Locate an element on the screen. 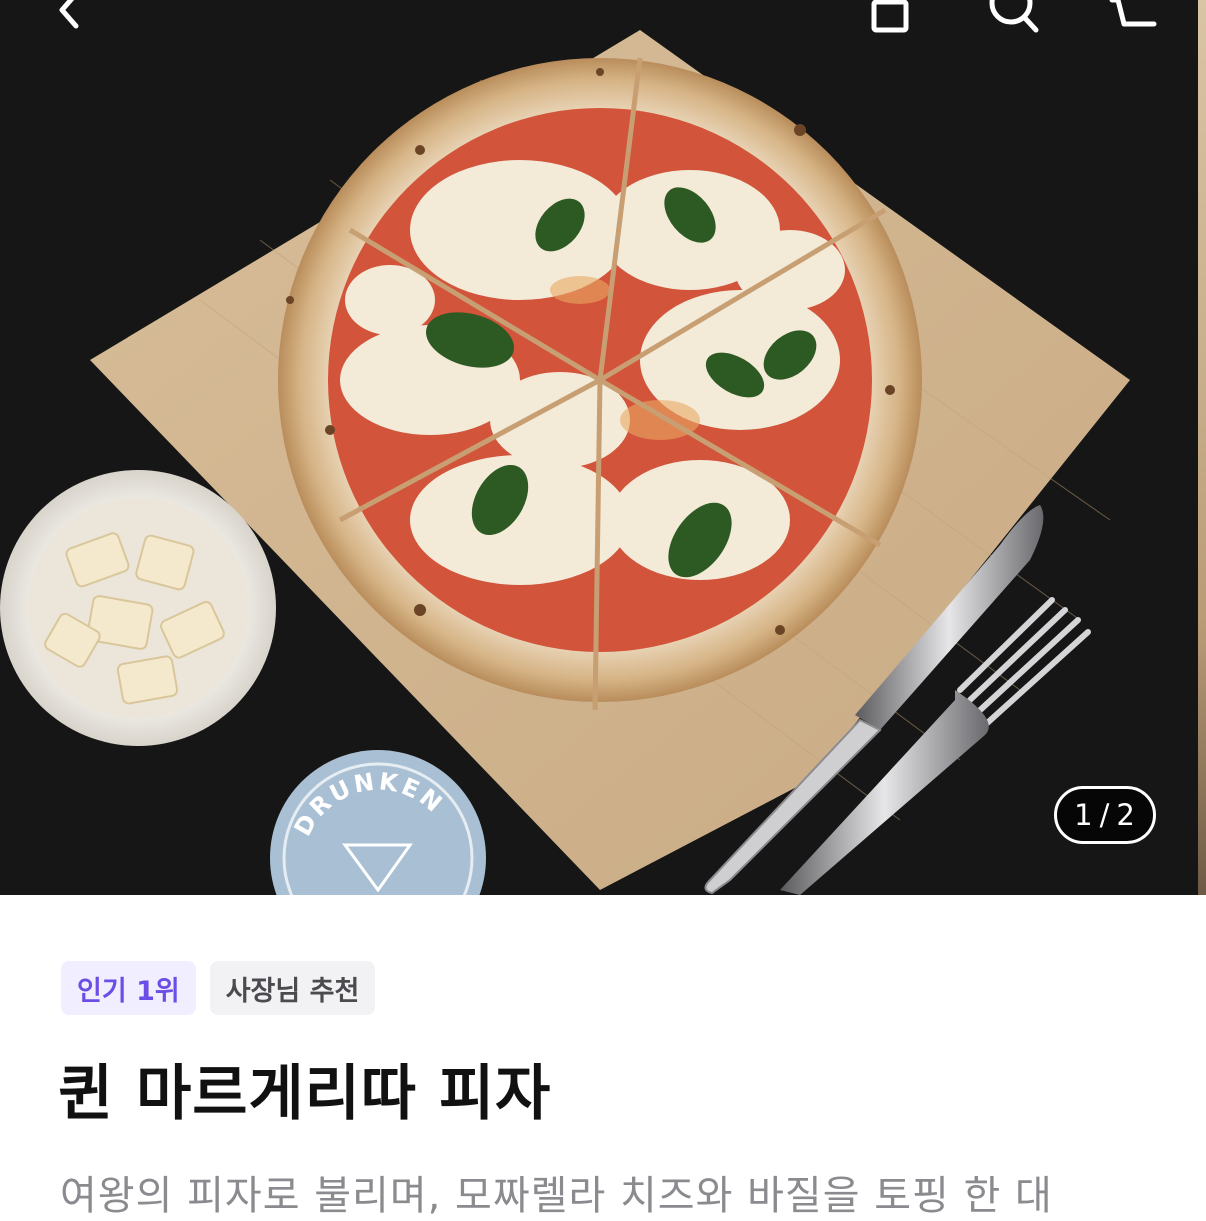  chevron-left-icon is located at coordinates (69, 14).